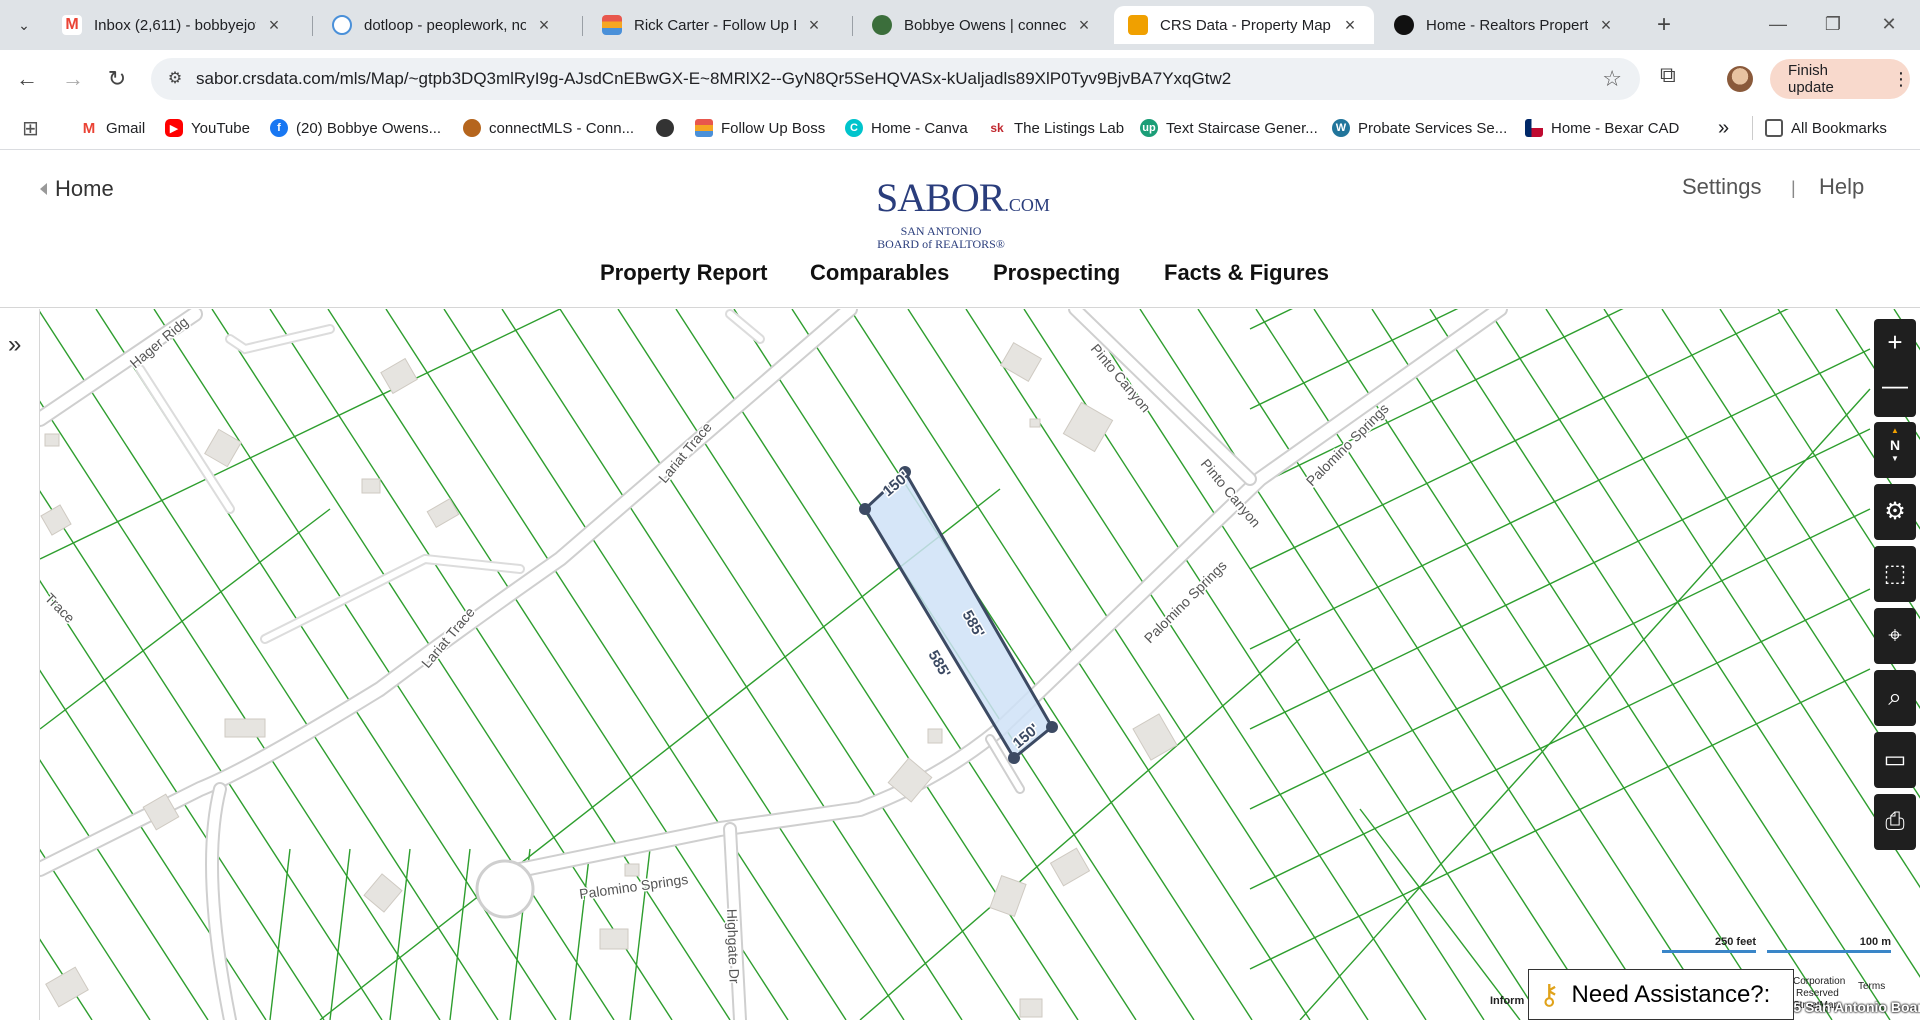 This screenshot has width=1920, height=1020. I want to click on tab-title: Inbox (2,611) - bobbyejowens, so click(175, 25).